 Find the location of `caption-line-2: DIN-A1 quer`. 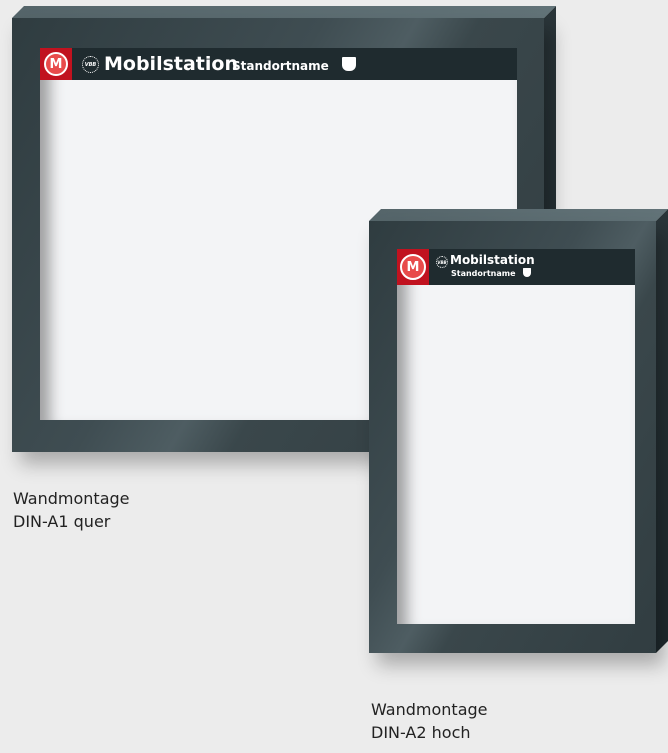

caption-line-2: DIN-A1 quer is located at coordinates (62, 521).